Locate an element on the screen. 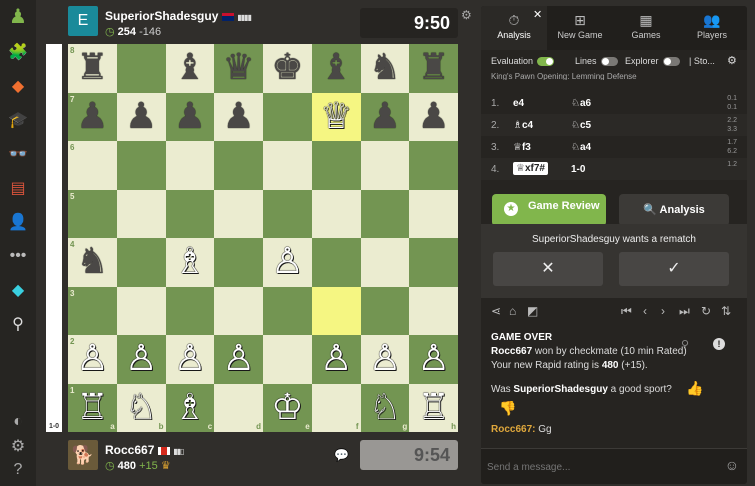  white-piece-d2: ♙ is located at coordinates (238, 359).